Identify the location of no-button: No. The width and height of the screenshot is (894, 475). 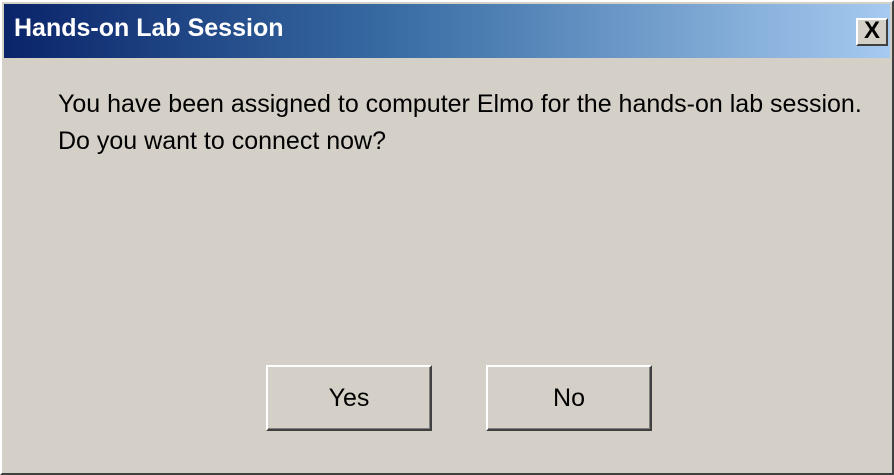
(569, 398).